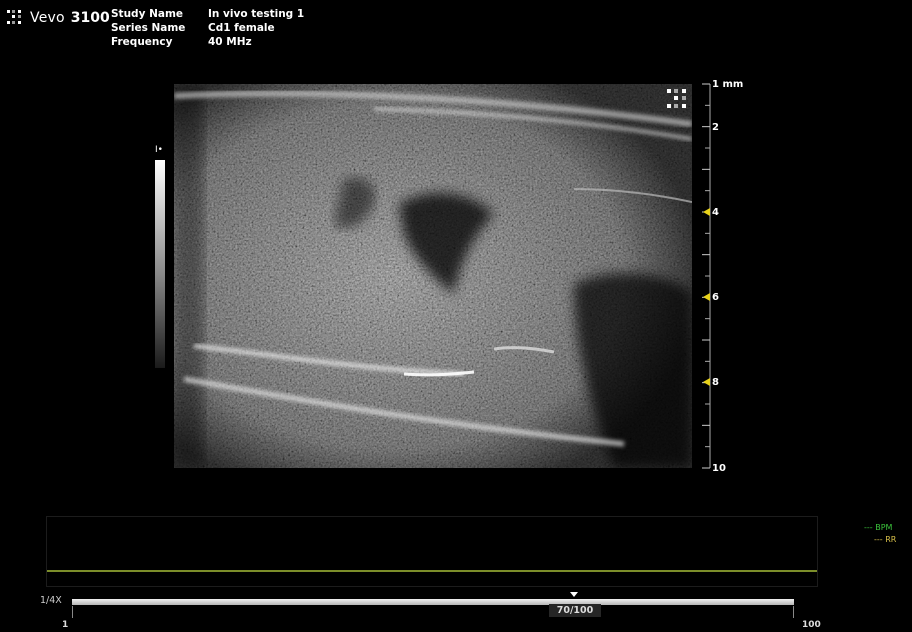 The height and width of the screenshot is (632, 912). I want to click on series-name-value: Cd1 female, so click(241, 28).